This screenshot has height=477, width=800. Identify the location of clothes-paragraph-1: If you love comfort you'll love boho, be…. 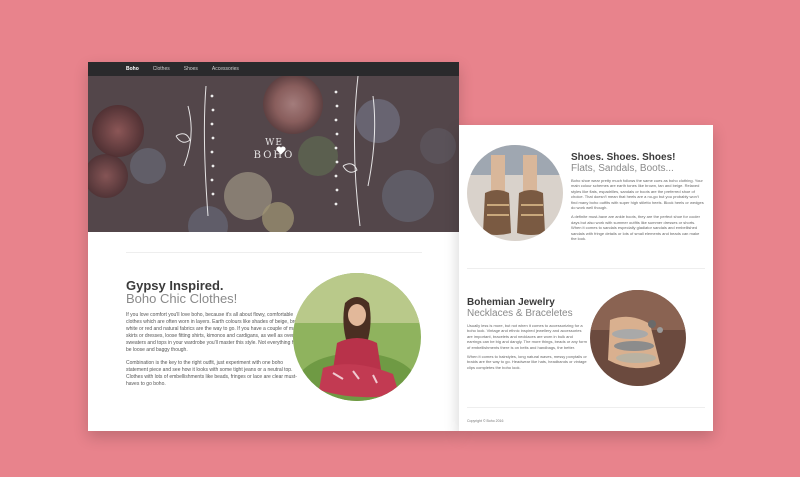
(216, 332).